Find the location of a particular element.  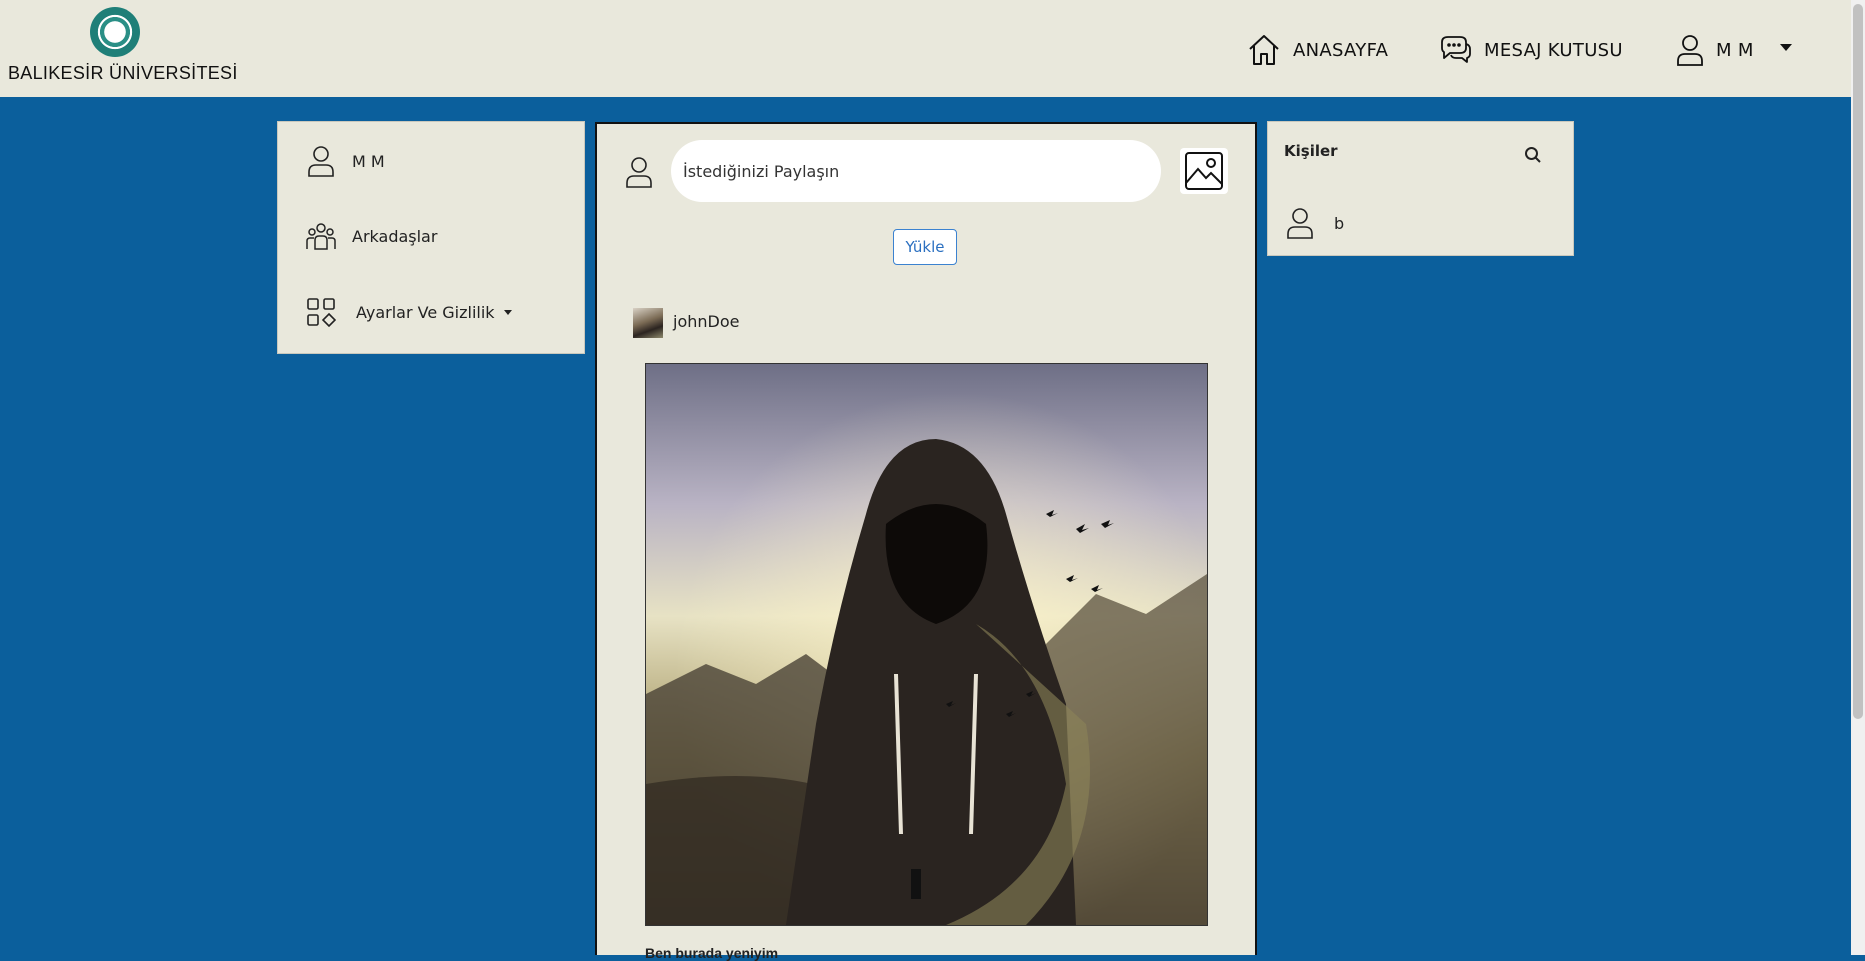

user-avatar-icon is located at coordinates (639, 172).